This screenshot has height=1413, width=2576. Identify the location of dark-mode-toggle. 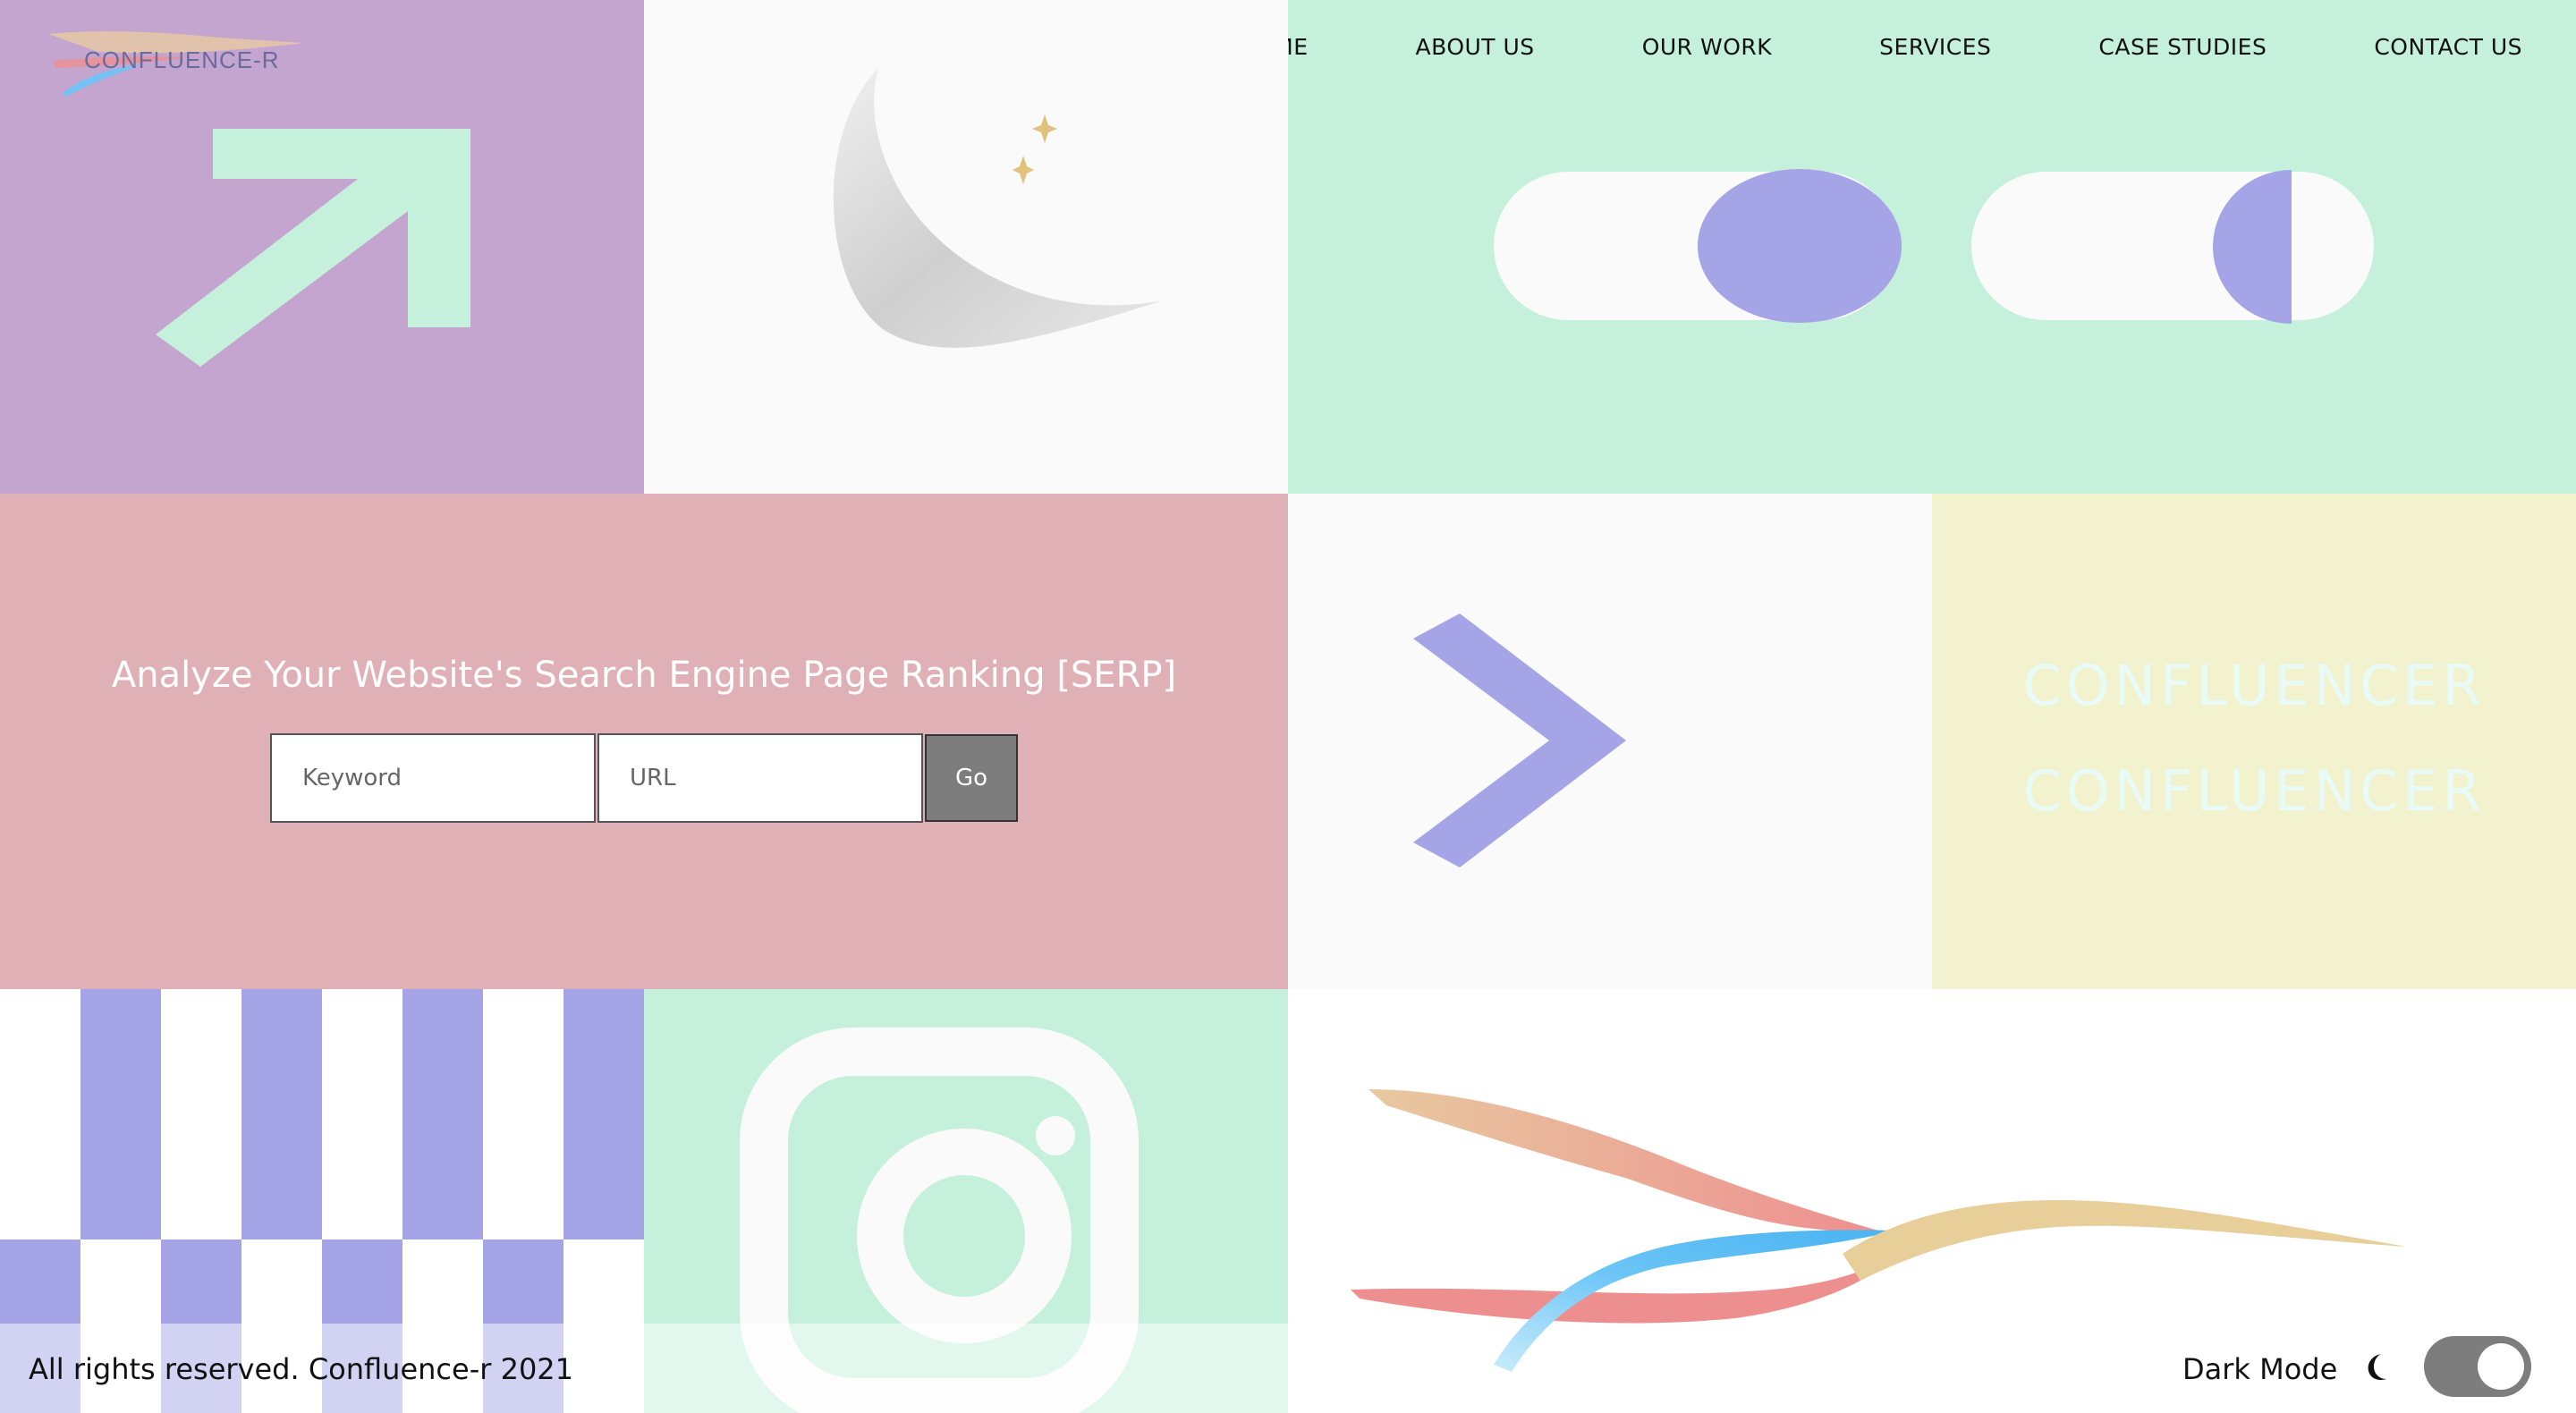
(2477, 1366).